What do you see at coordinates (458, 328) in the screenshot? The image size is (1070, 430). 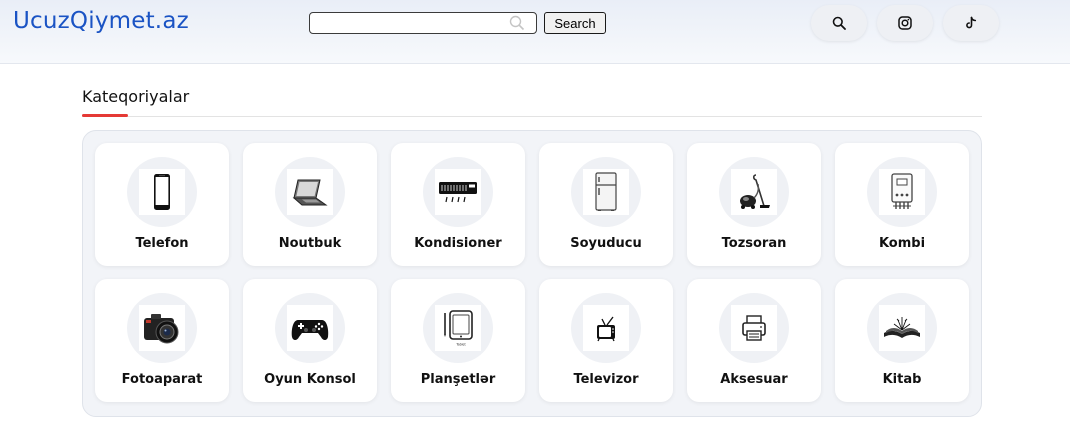 I see `tablet-icon: Tablet` at bounding box center [458, 328].